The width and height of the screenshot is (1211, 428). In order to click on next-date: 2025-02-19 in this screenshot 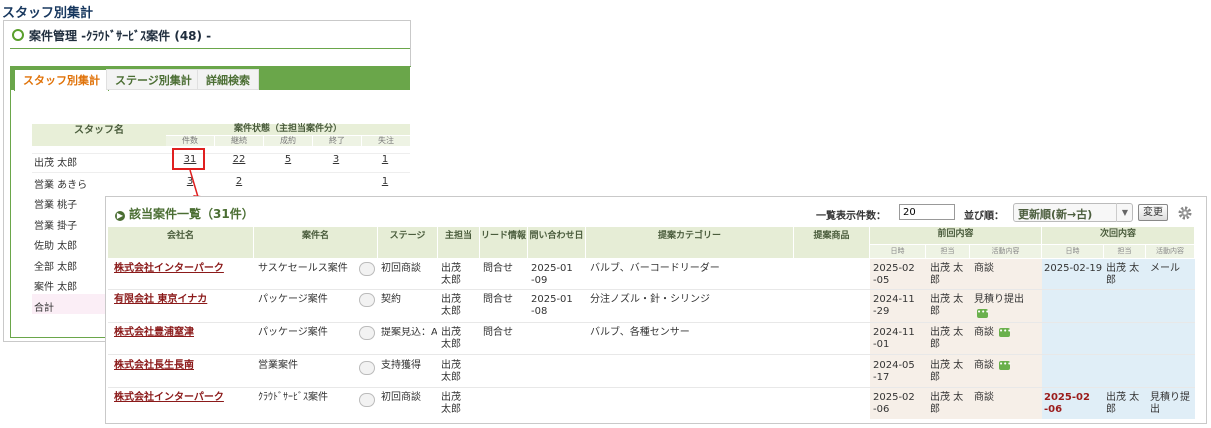, I will do `click(1073, 268)`.